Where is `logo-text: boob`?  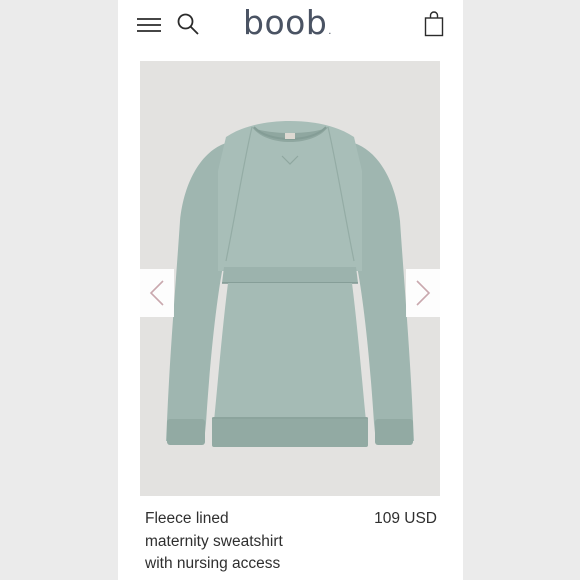 logo-text: boob is located at coordinates (285, 22).